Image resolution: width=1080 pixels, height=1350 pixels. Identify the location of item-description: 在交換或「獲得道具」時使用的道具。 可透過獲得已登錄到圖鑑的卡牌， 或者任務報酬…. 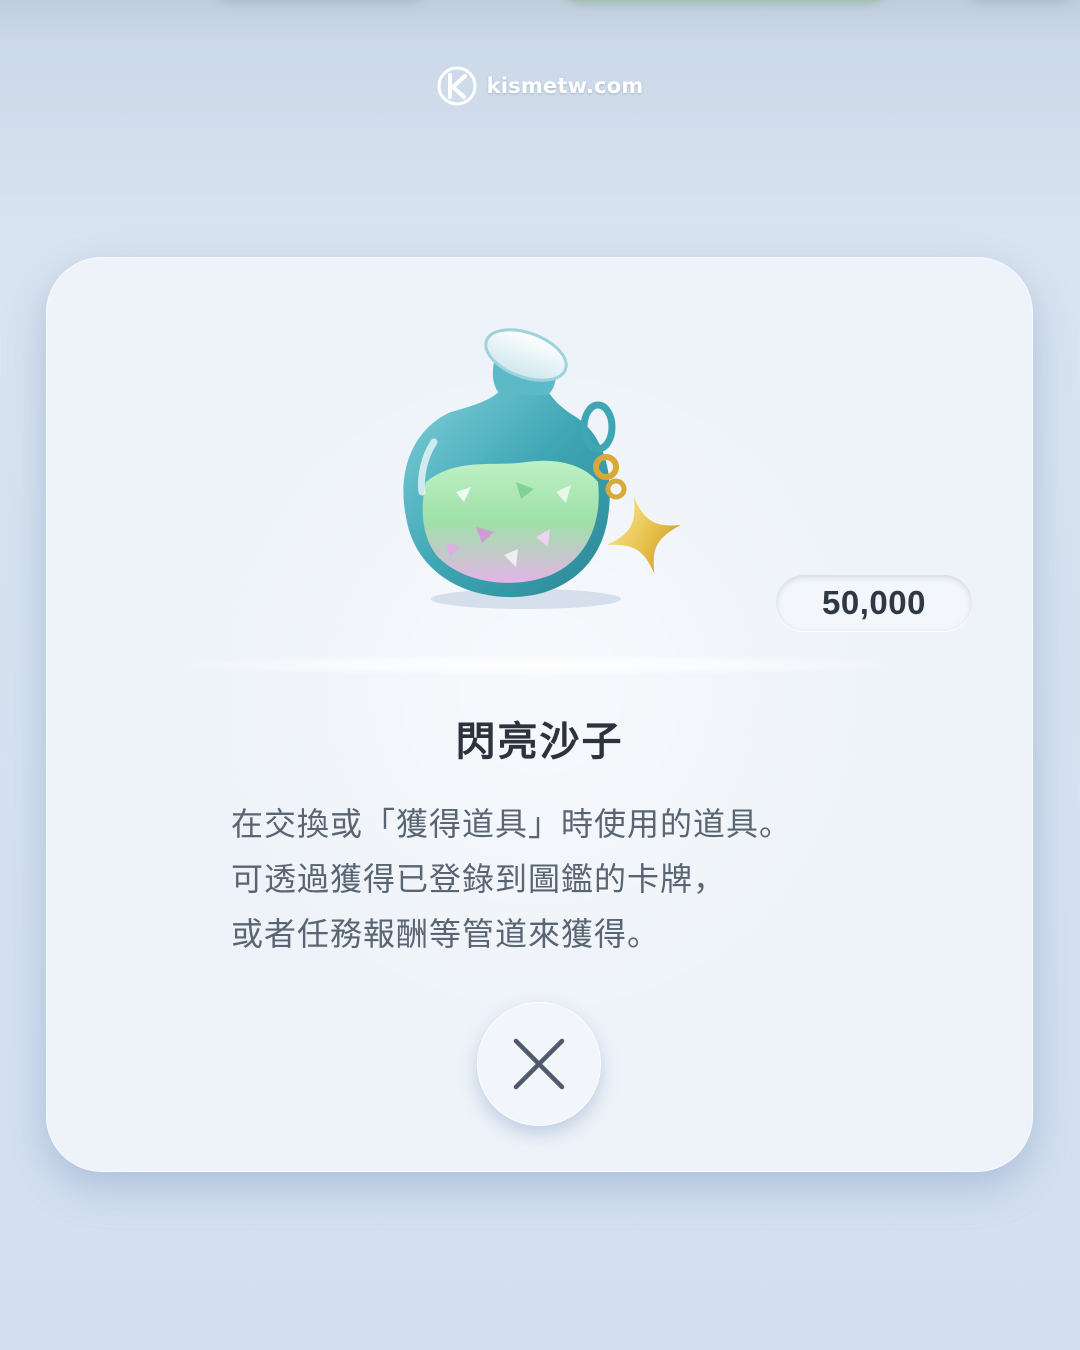
(571, 879).